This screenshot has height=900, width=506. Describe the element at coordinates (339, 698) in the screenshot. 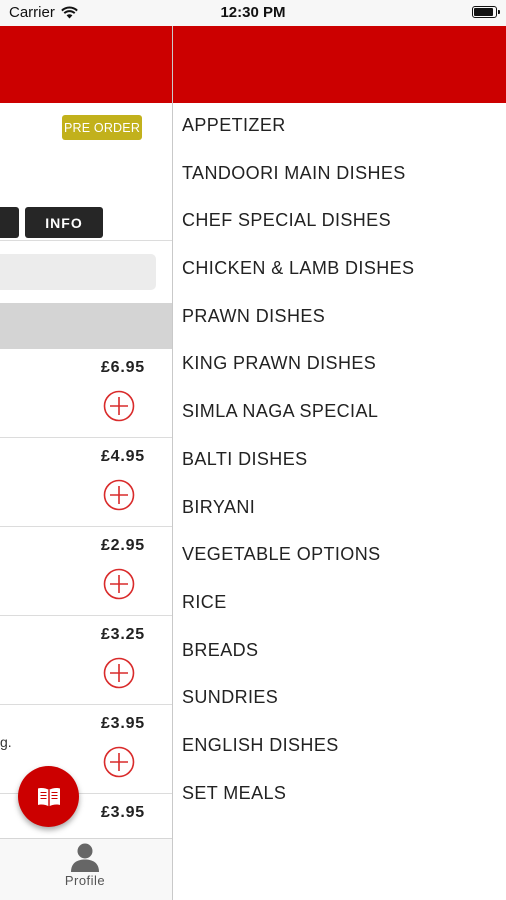

I see `category-item-sundries: SUNDRIES` at that location.